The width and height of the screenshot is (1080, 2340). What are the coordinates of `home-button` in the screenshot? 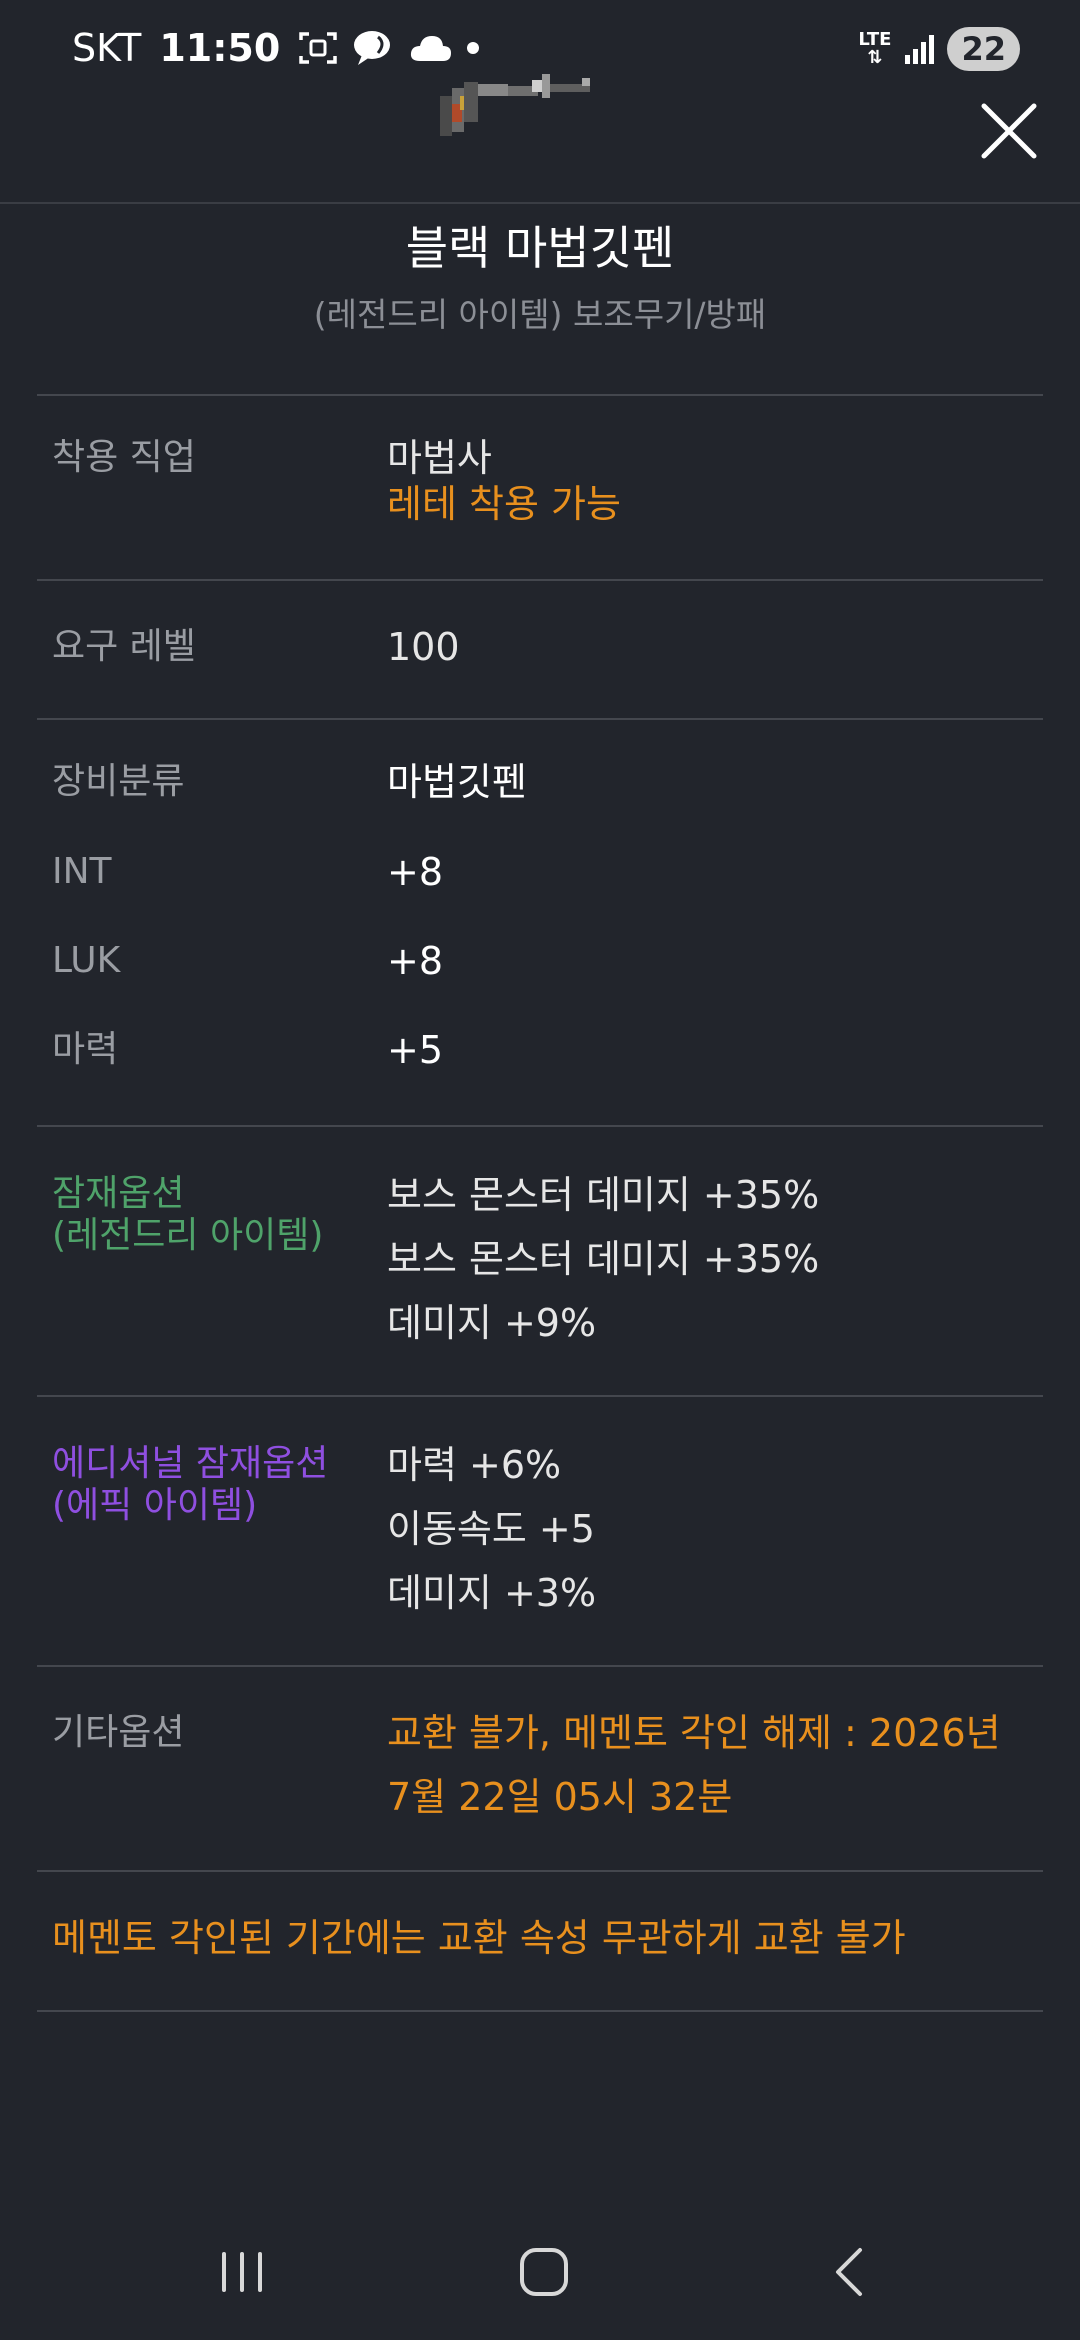 It's located at (544, 2272).